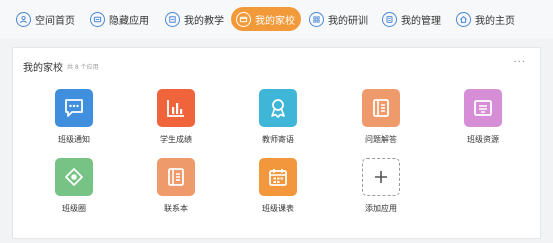 Image resolution: width=553 pixels, height=243 pixels. What do you see at coordinates (74, 139) in the screenshot?
I see `app-label: 班级通知` at bounding box center [74, 139].